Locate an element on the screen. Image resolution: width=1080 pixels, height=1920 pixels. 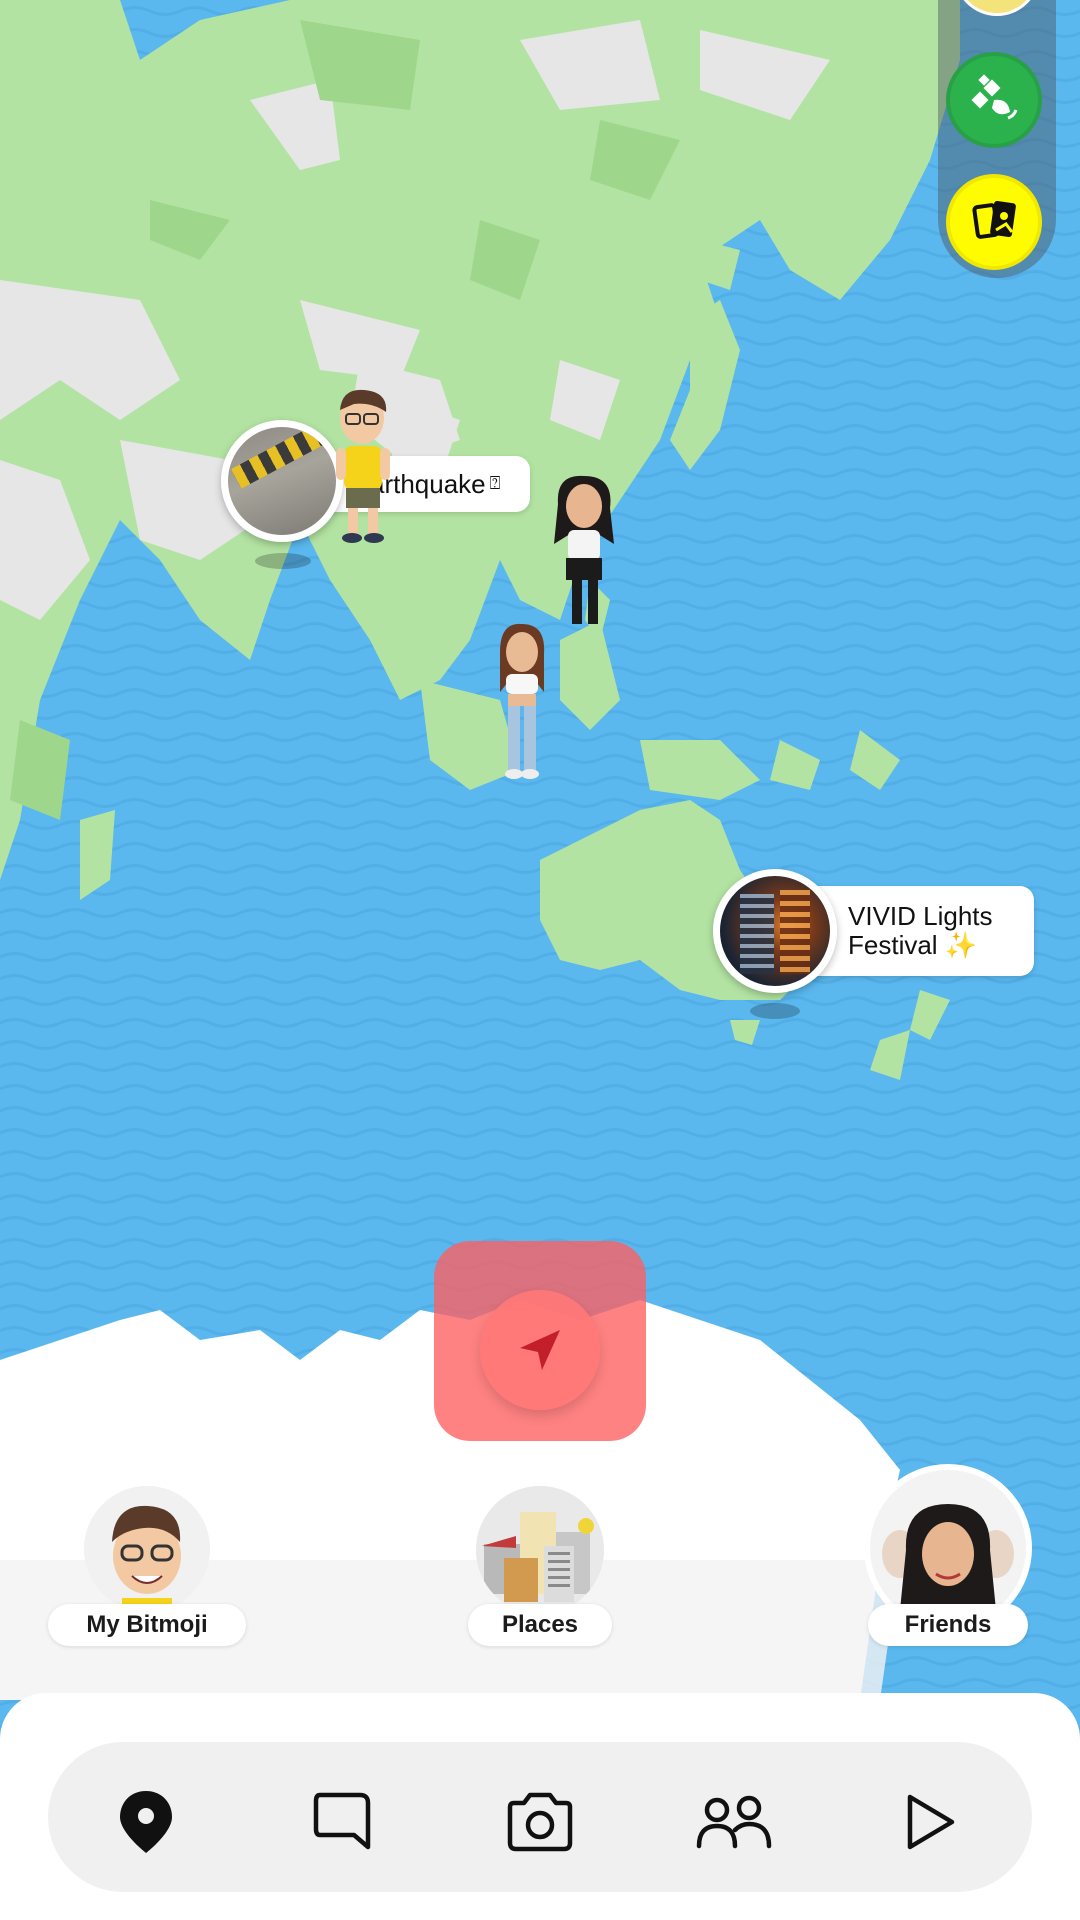
earthquake-thumbnail is located at coordinates (282, 481).